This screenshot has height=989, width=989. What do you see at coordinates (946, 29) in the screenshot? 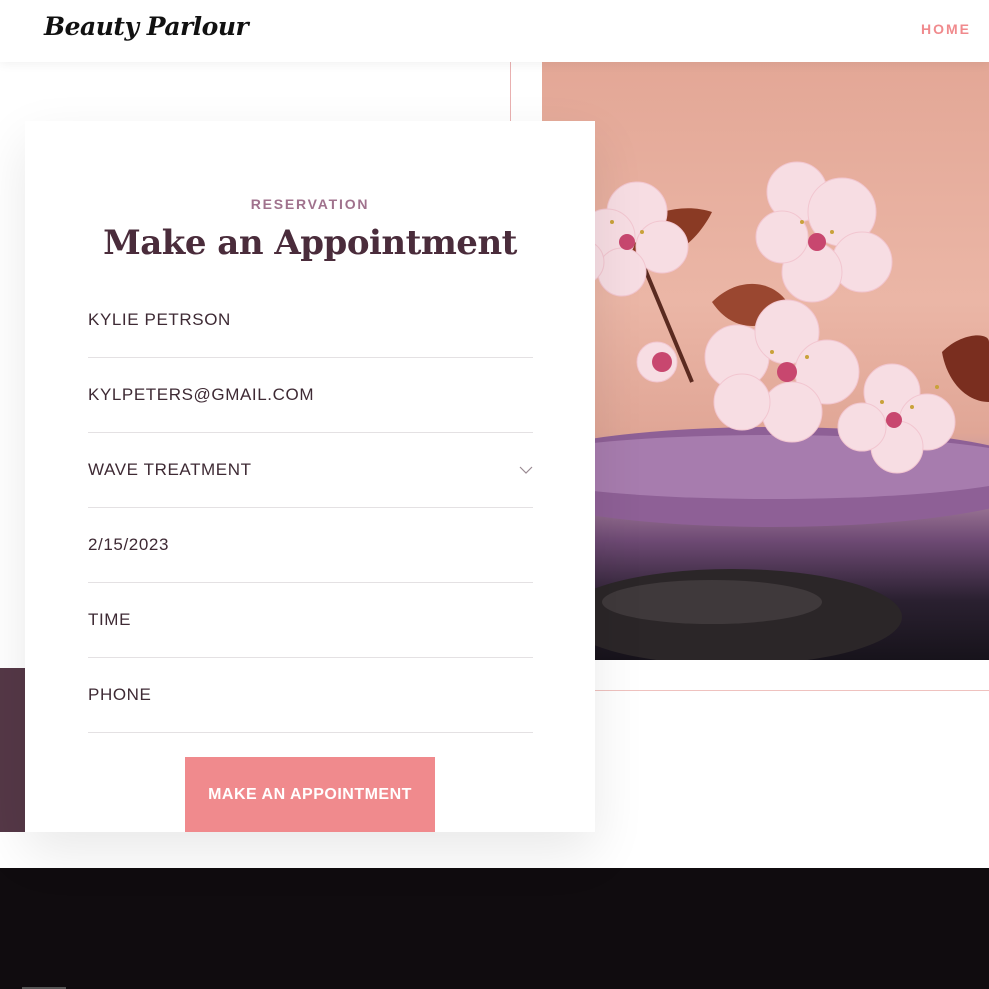
I see `nav-home-link: HOME` at bounding box center [946, 29].